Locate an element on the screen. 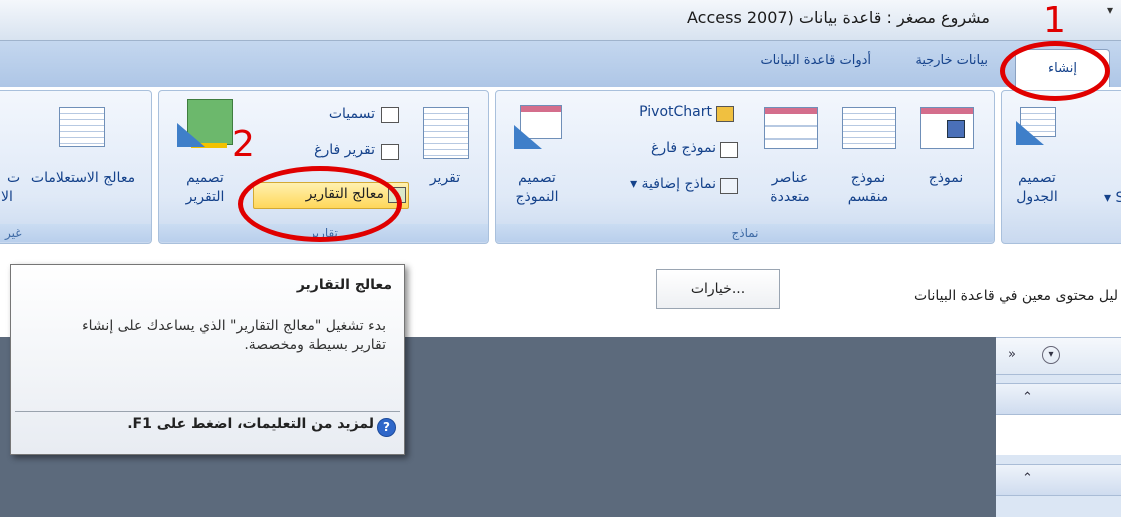 The width and height of the screenshot is (1121, 517). table-design-label: تصميم الجدول is located at coordinates (1037, 187).